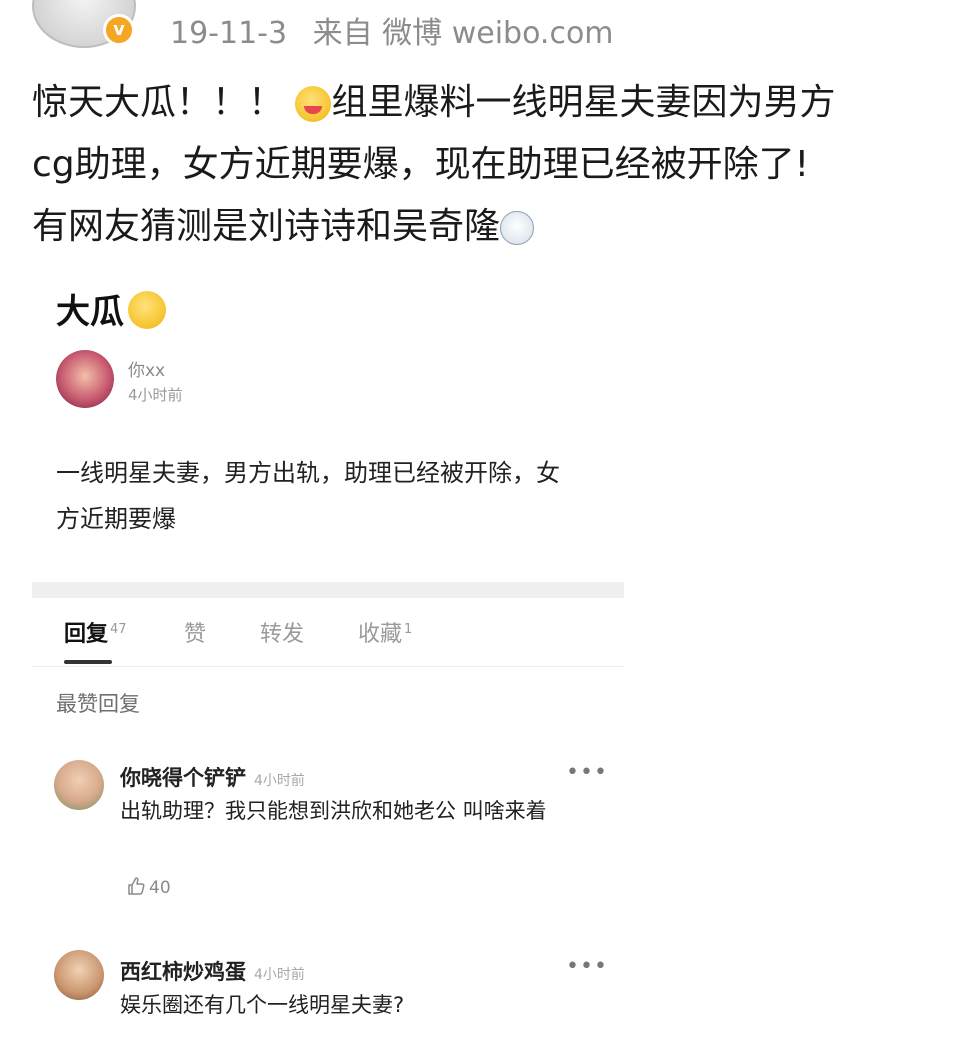 The image size is (959, 1050). Describe the element at coordinates (229, 33) in the screenshot. I see `post-date: 19-11-3` at that location.